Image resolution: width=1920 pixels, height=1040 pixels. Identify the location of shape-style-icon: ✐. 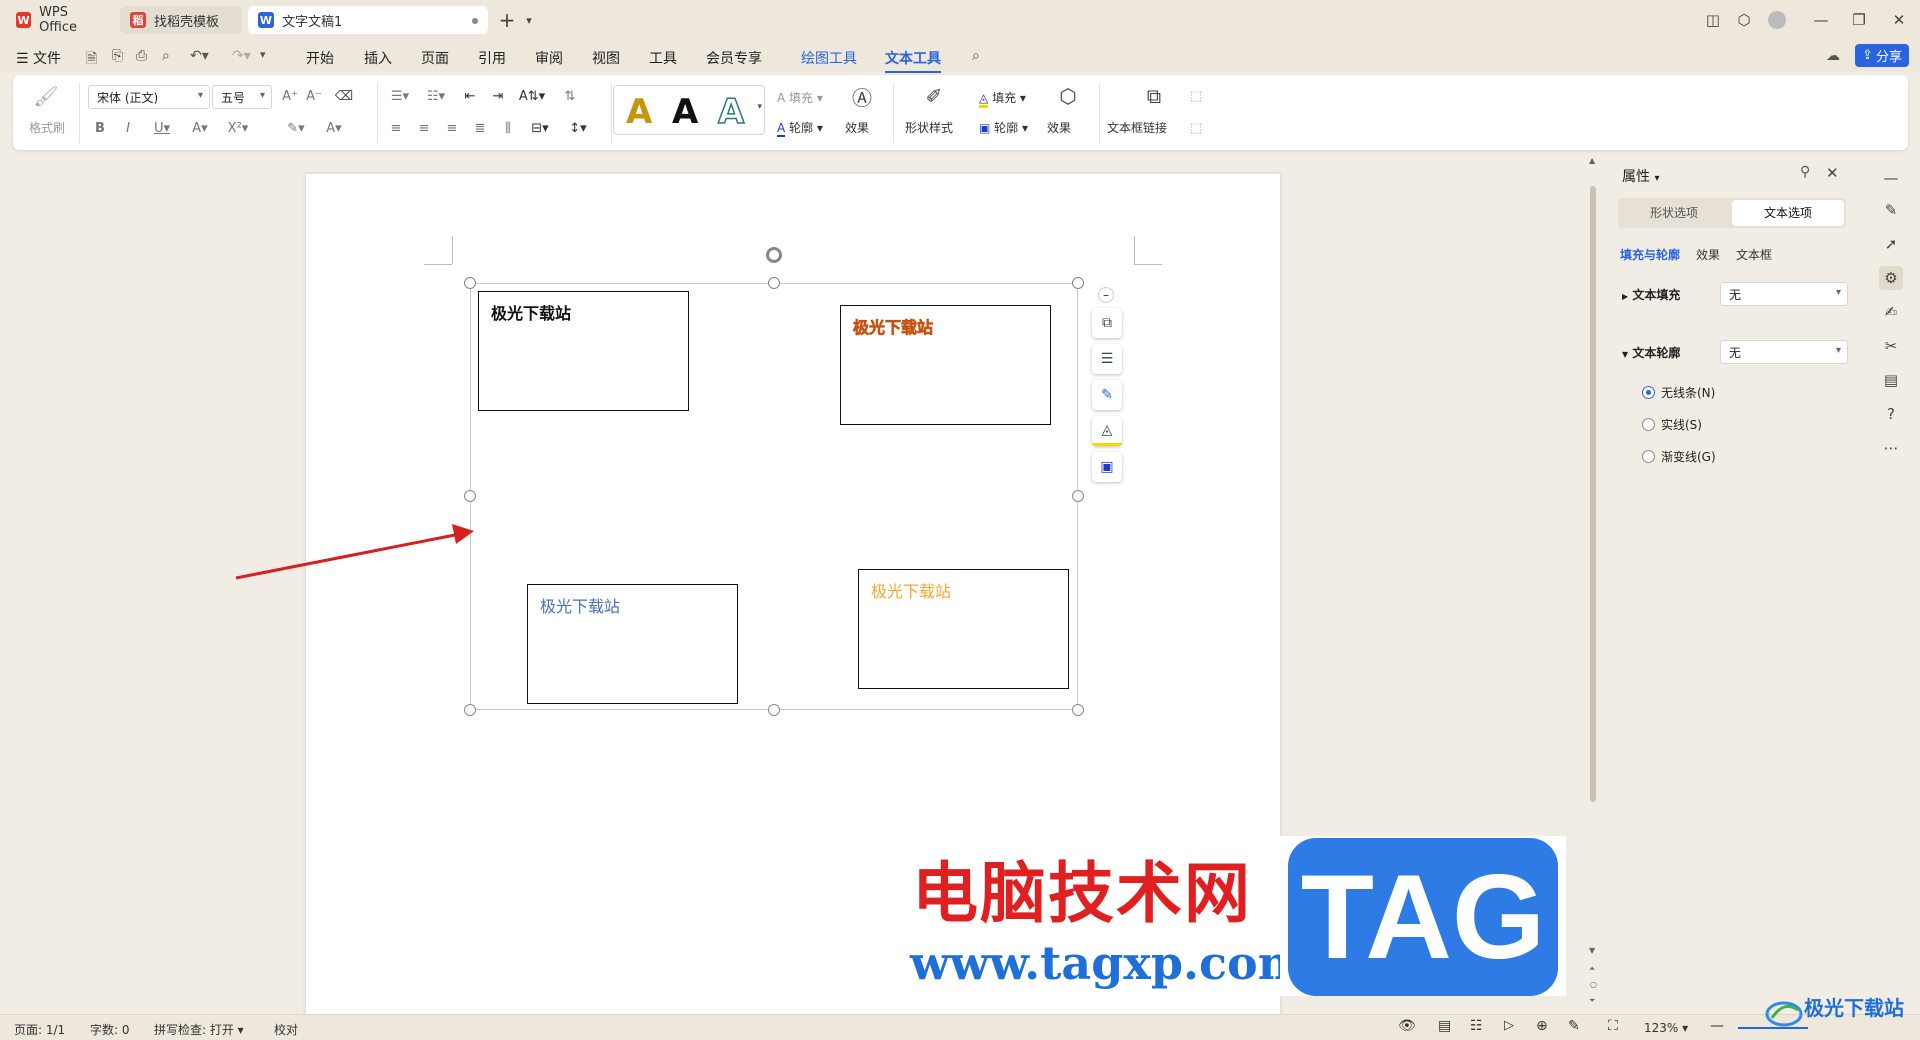
(934, 96).